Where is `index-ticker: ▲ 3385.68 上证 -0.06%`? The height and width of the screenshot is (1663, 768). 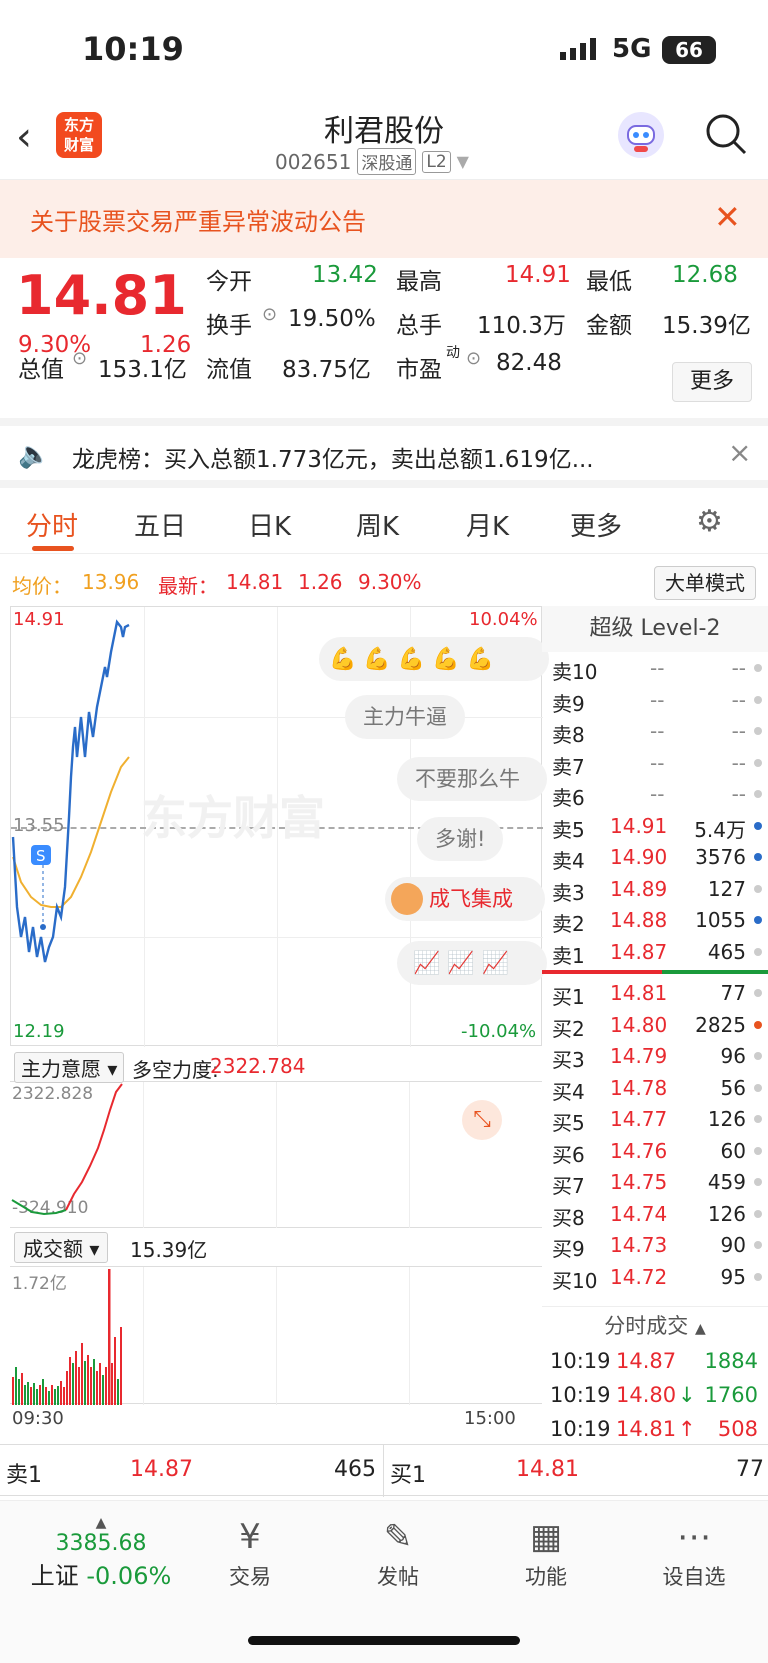
index-ticker: ▲ 3385.68 上证 -0.06% is located at coordinates (101, 1553).